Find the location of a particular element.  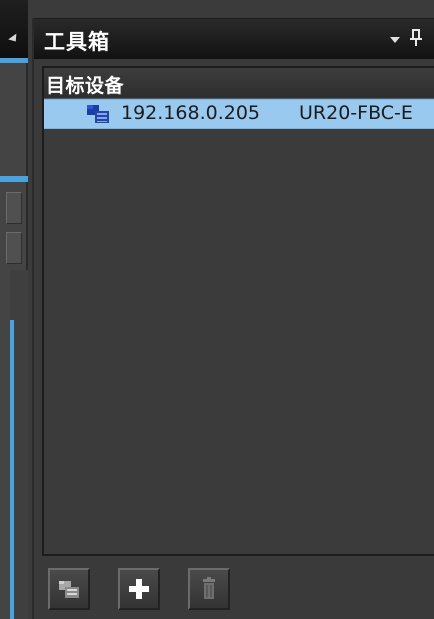

device-model: UR20-FBC-E is located at coordinates (356, 113).